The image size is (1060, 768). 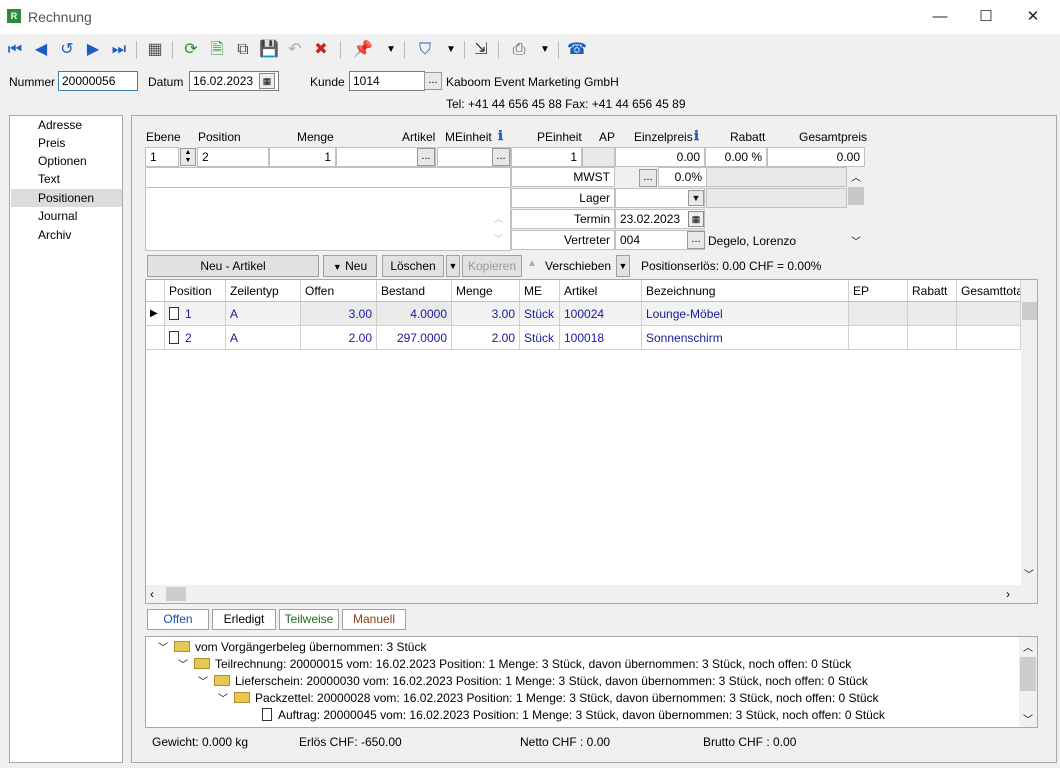 I want to click on refresh-icon: ⟳, so click(x=191, y=50).